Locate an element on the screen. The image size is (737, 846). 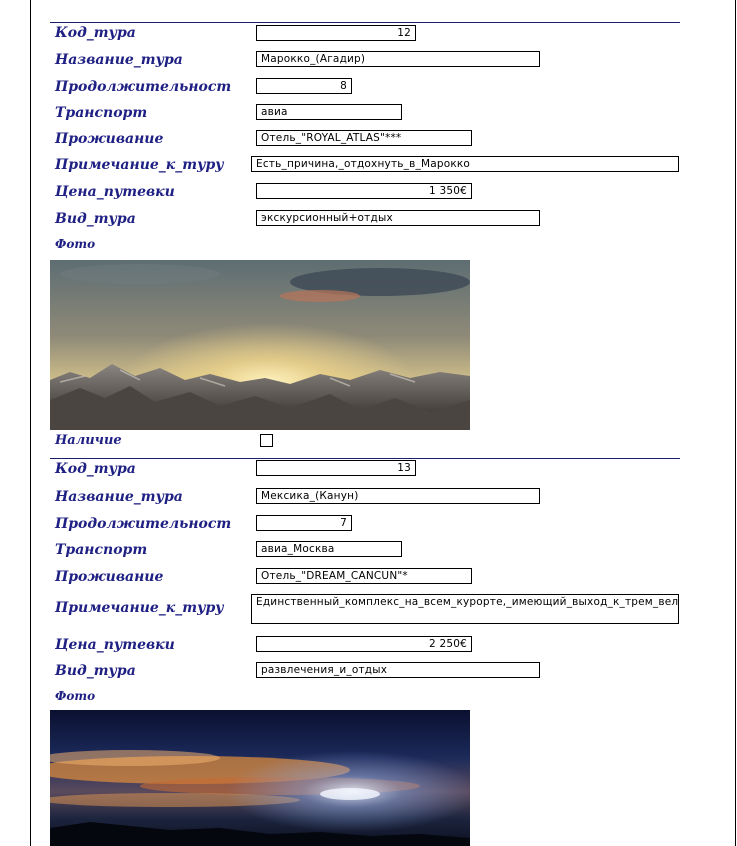
field-prodolzhitelnost: 8 is located at coordinates (304, 86).